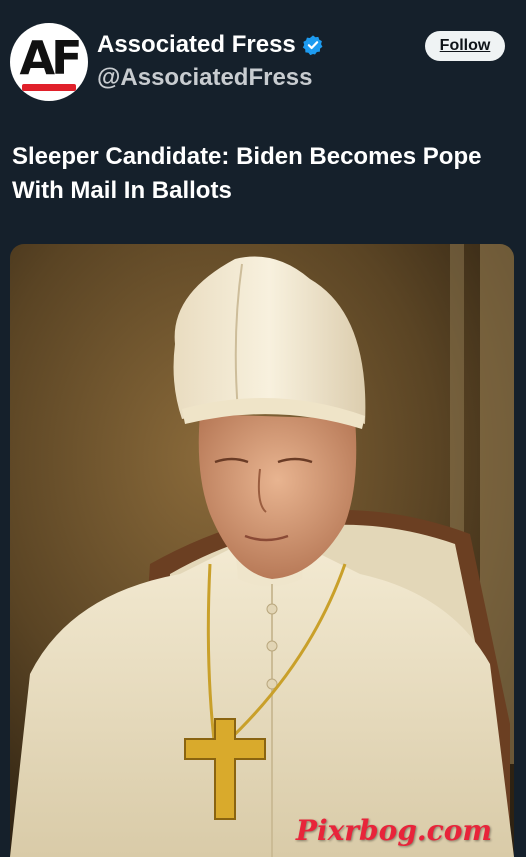 This screenshot has height=857, width=526. I want to click on avatar-logo-stripe, so click(49, 87).